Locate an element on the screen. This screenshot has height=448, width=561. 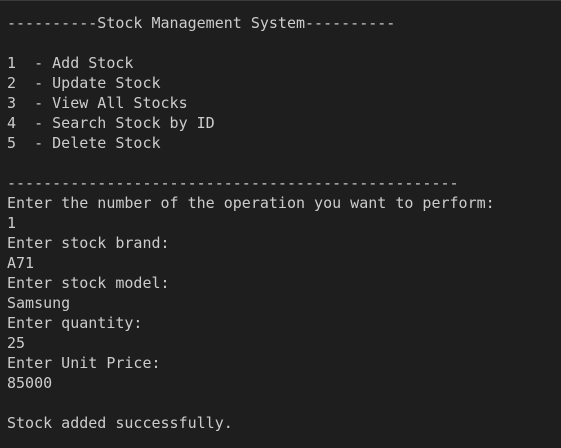
input-quantity: 25 is located at coordinates (16, 343).